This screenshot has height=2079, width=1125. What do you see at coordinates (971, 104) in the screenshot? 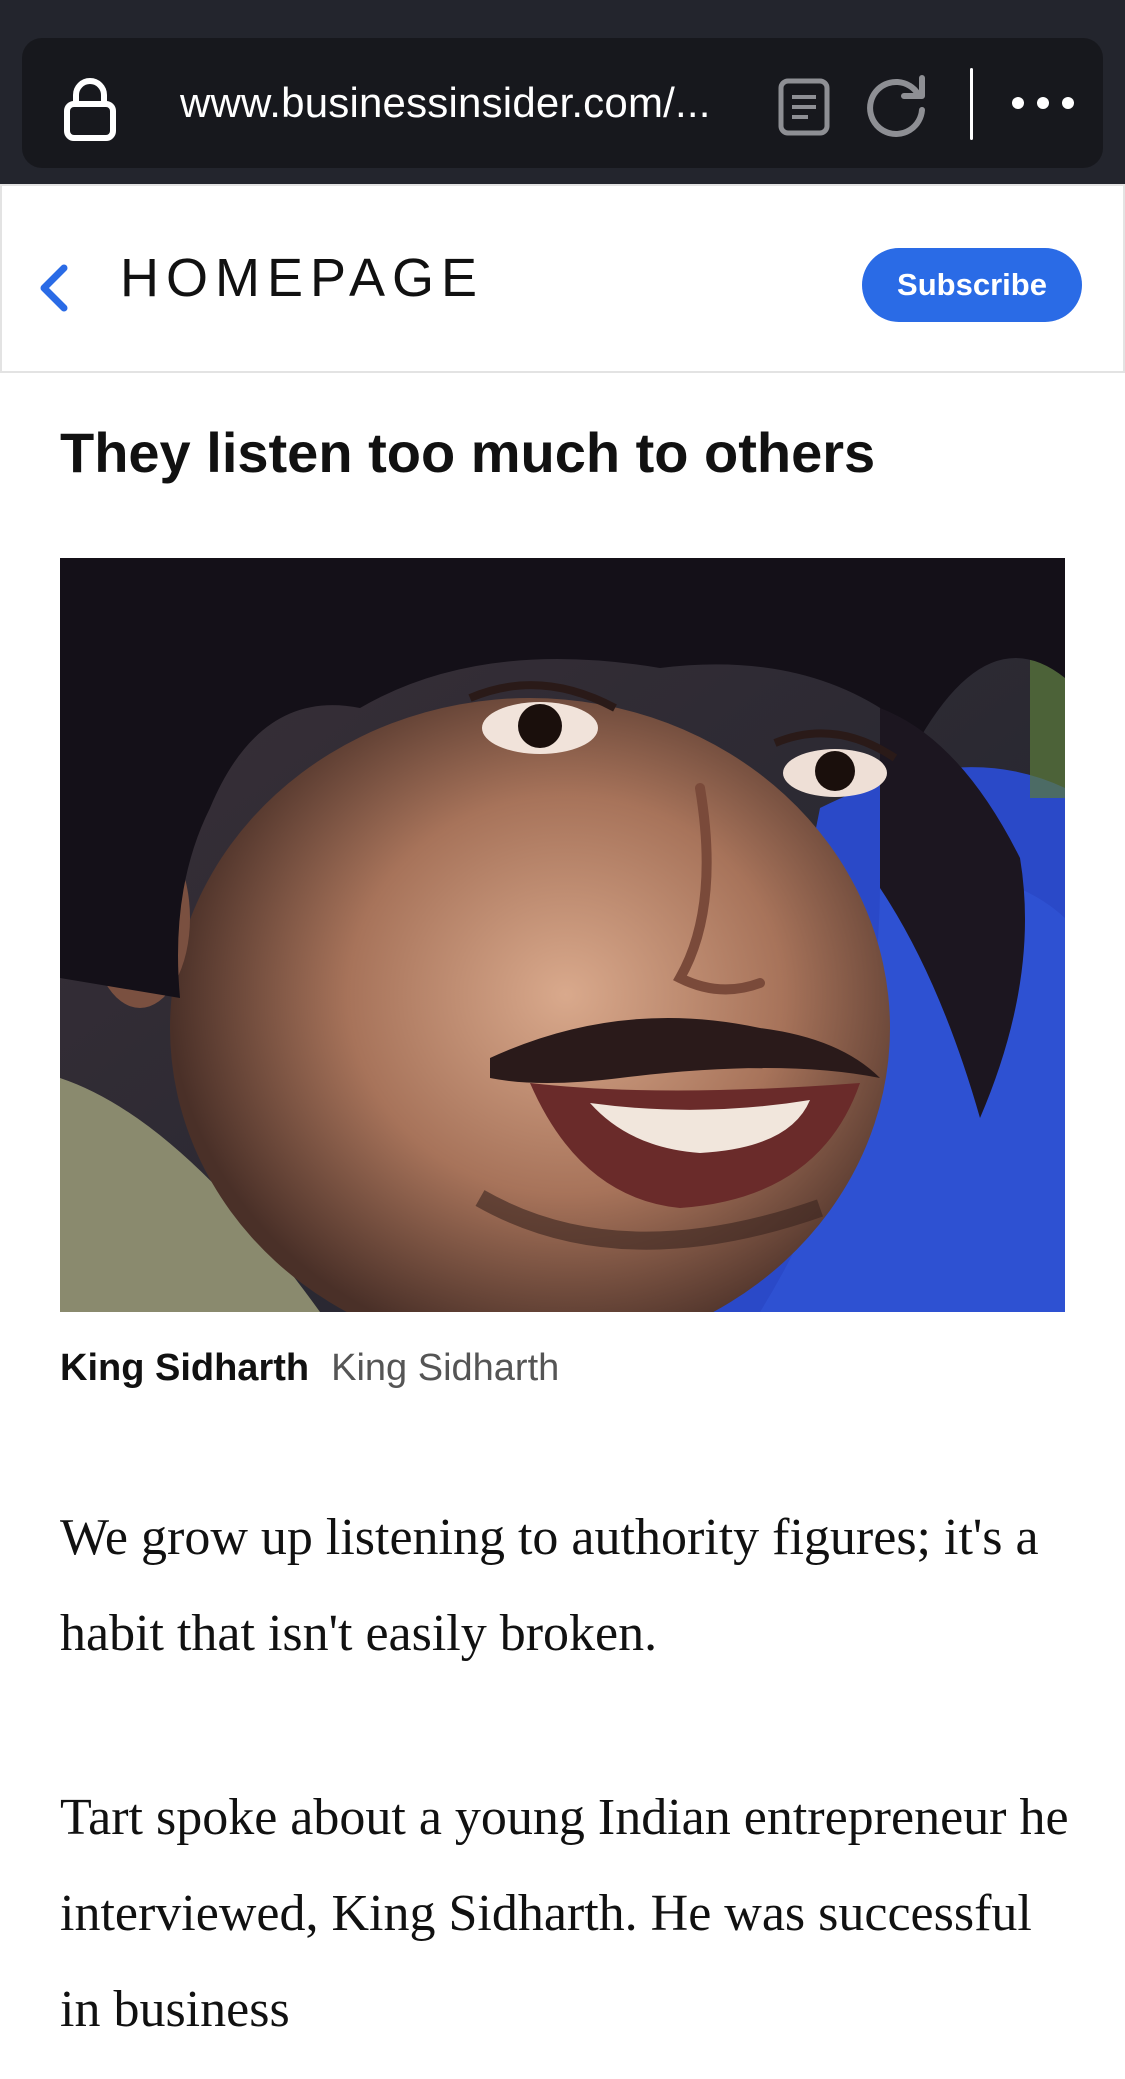
I see `toolbar-divider` at bounding box center [971, 104].